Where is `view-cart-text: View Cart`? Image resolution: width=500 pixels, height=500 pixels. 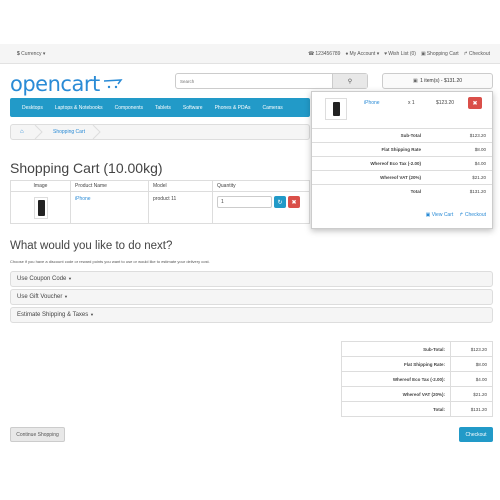
view-cart-text: View Cart is located at coordinates (442, 215).